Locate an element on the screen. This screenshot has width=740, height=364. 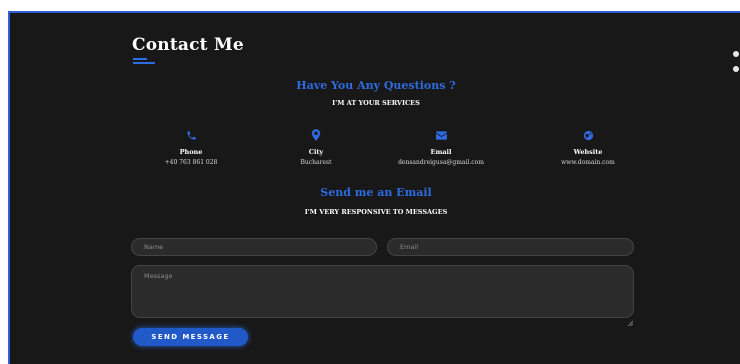
theme-dot-icon is located at coordinates (736, 69).